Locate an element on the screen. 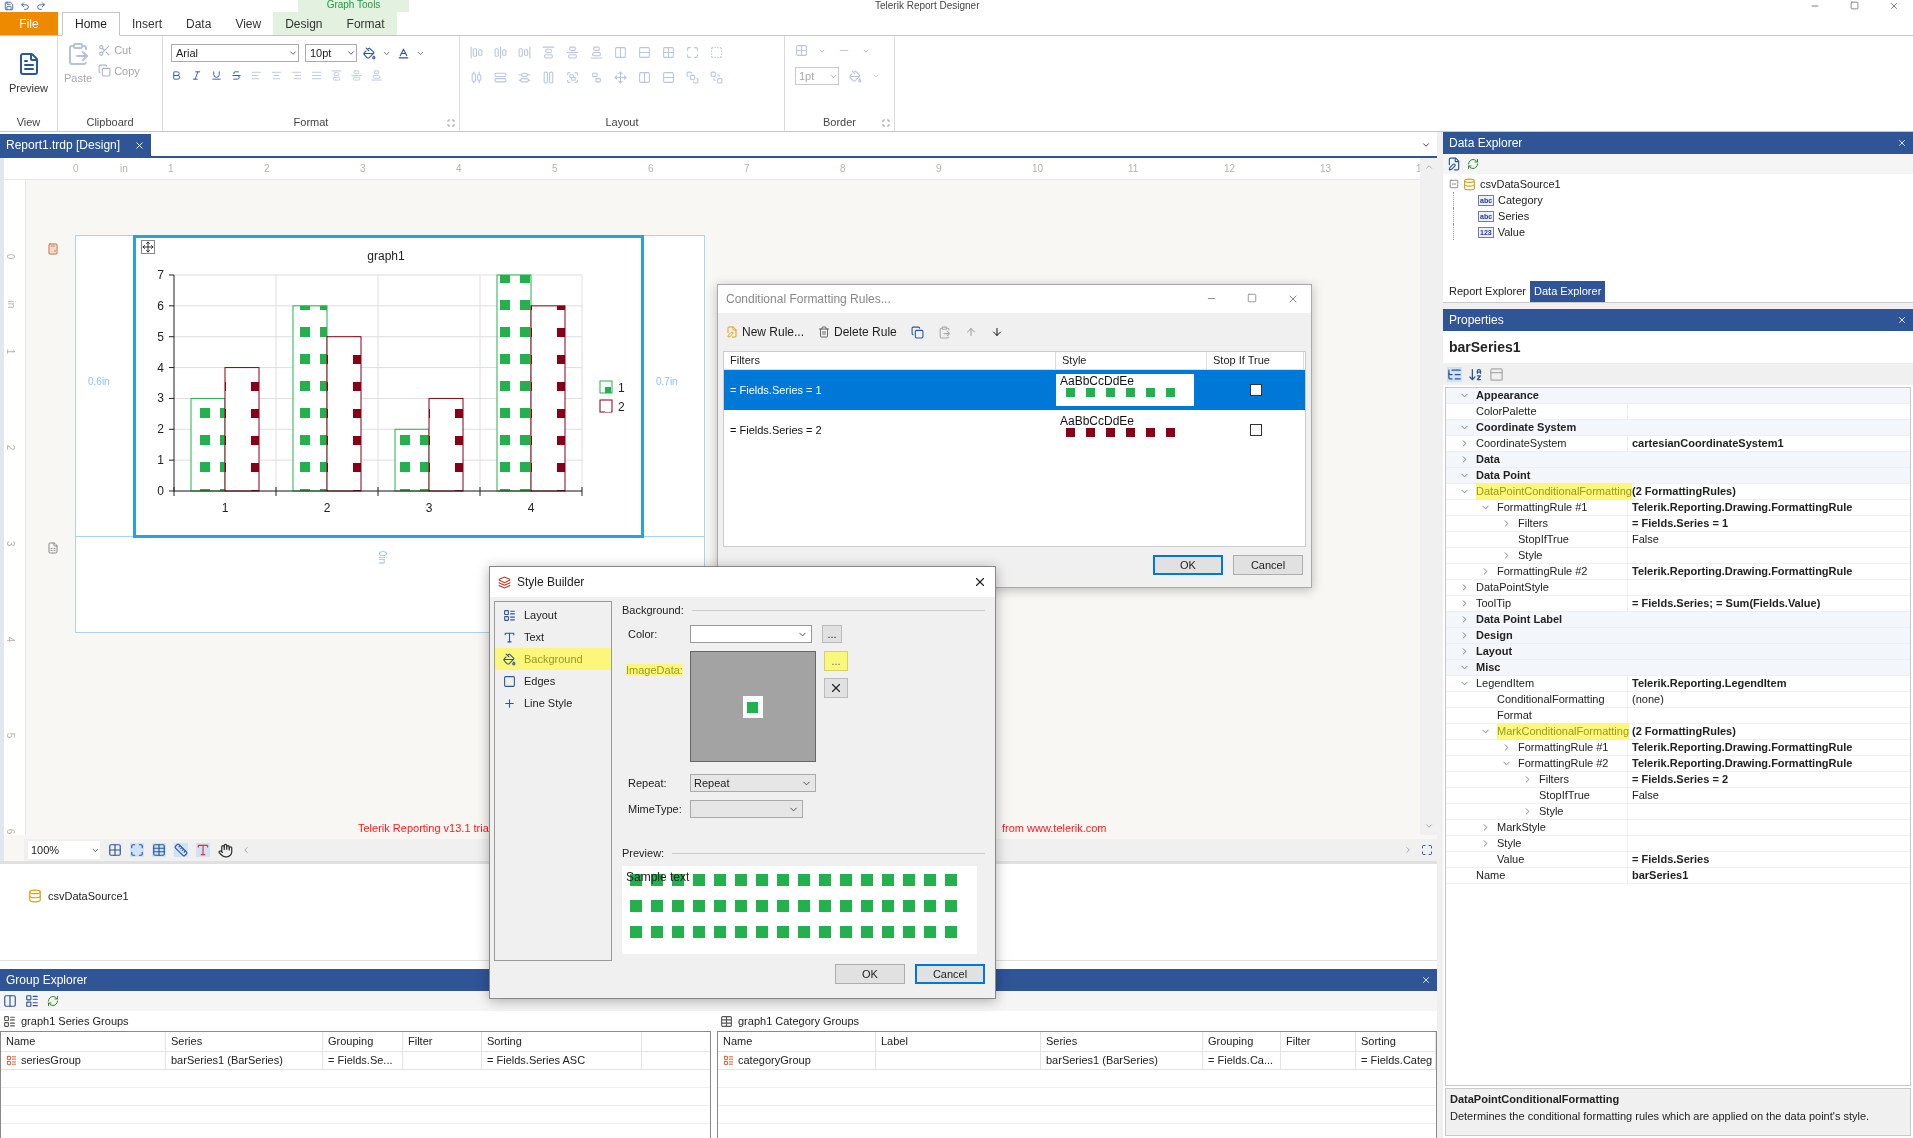  delete-rule-button: Delete Rule is located at coordinates (857, 332).